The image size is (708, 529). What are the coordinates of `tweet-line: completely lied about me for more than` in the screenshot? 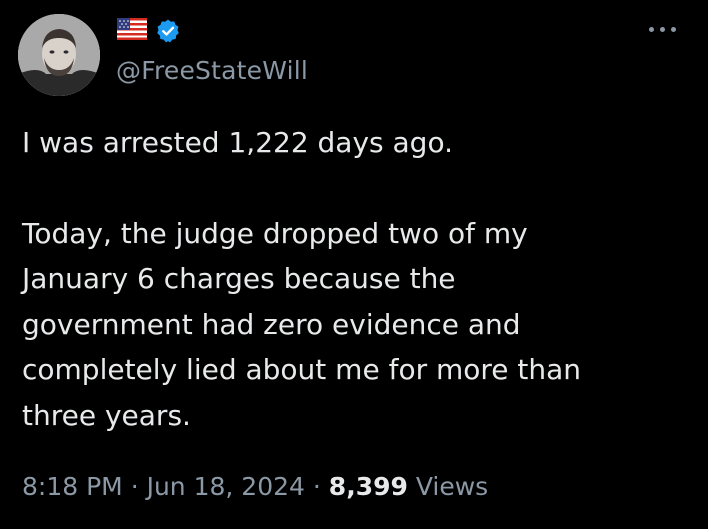 It's located at (302, 369).